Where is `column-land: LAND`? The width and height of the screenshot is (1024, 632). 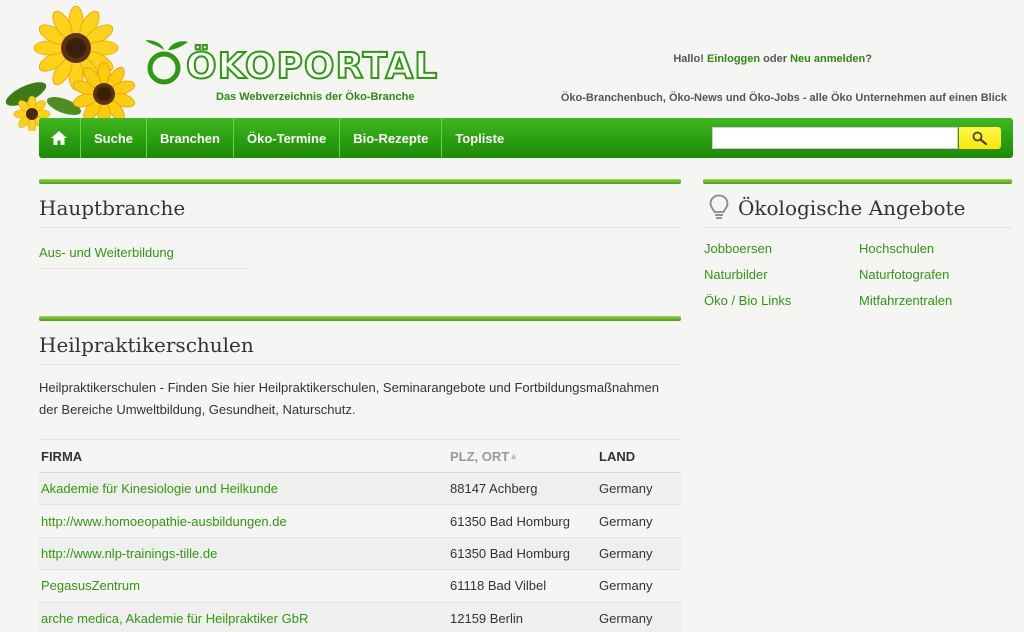
column-land: LAND is located at coordinates (639, 456).